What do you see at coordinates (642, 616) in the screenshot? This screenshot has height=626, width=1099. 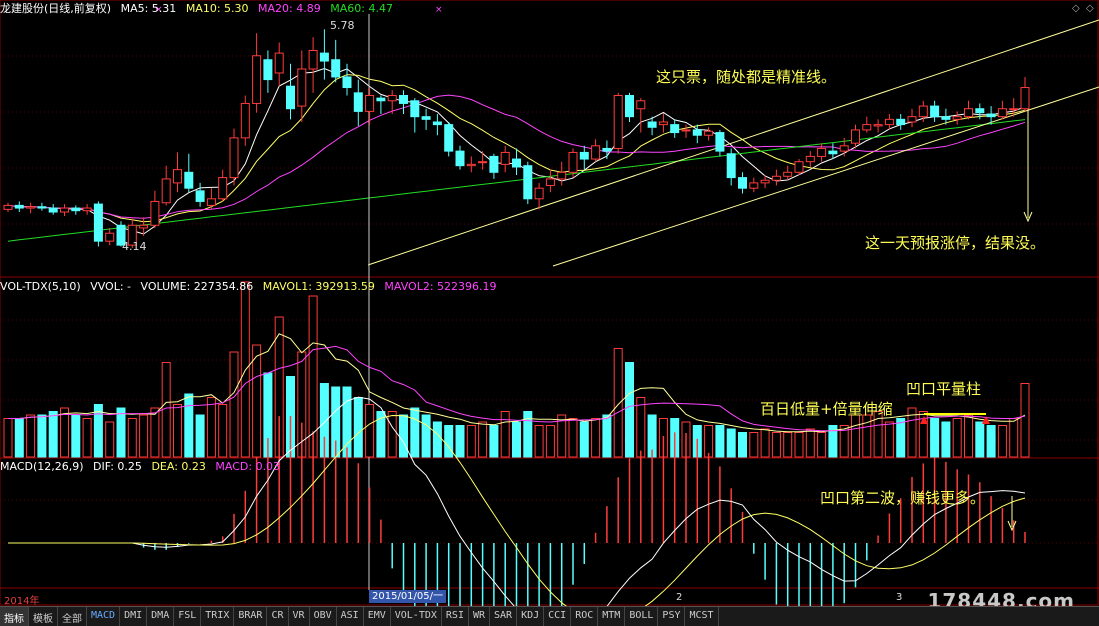 I see `tab-boll: BOLL` at bounding box center [642, 616].